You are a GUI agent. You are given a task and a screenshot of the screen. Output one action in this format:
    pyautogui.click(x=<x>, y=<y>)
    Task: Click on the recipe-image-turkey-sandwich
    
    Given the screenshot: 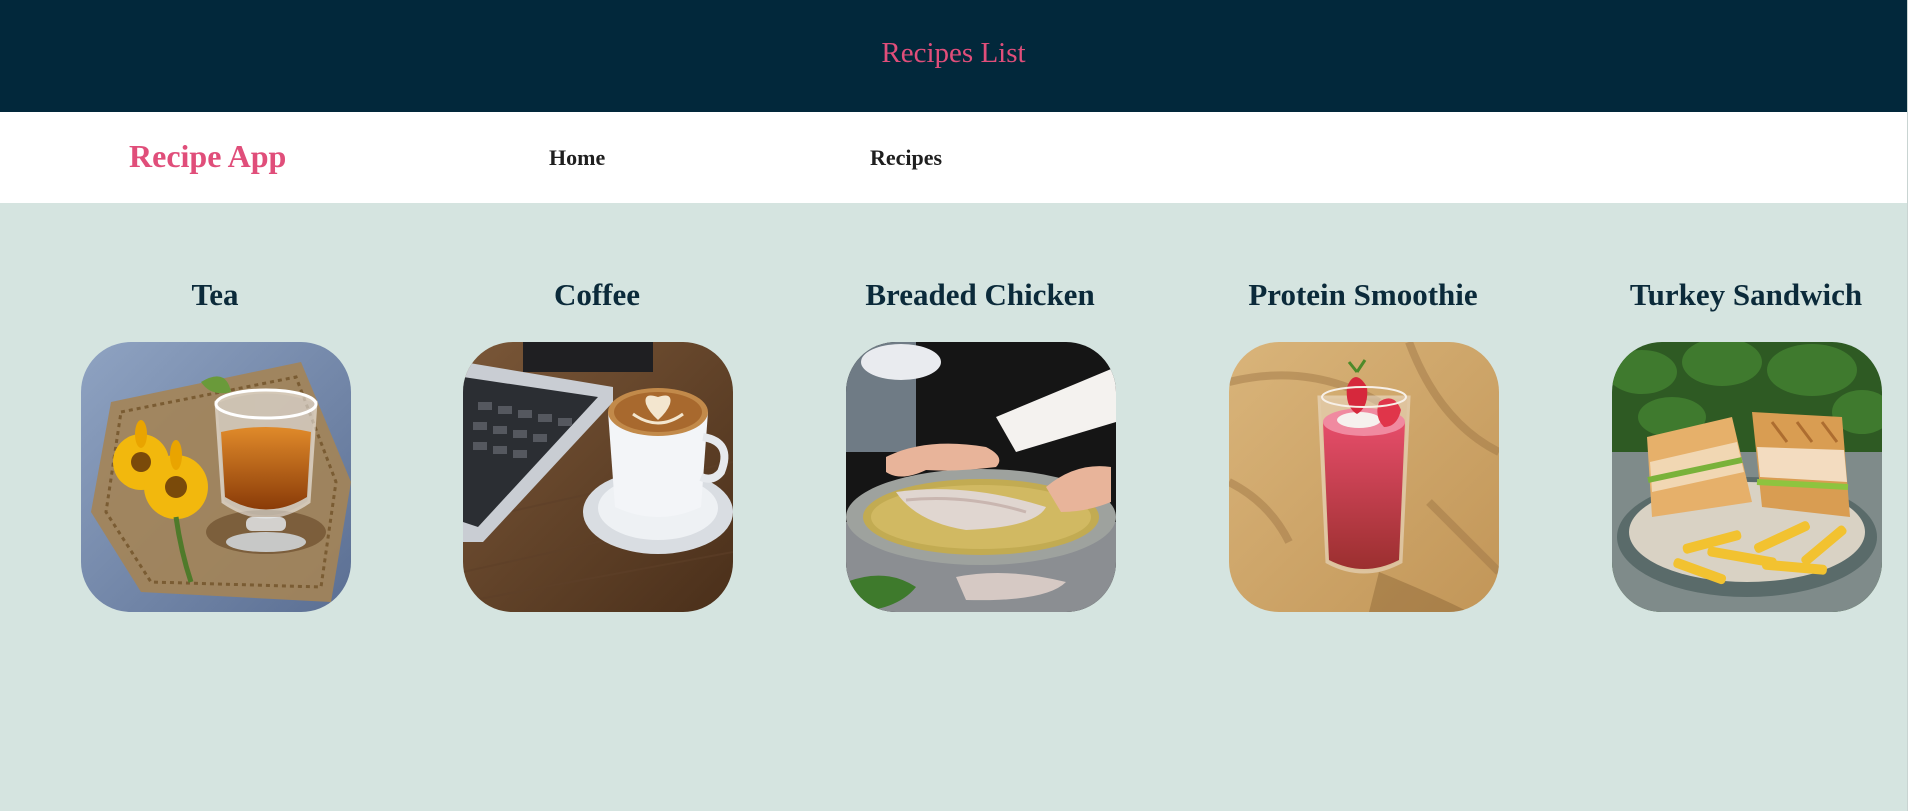 What is the action you would take?
    pyautogui.click(x=1747, y=477)
    